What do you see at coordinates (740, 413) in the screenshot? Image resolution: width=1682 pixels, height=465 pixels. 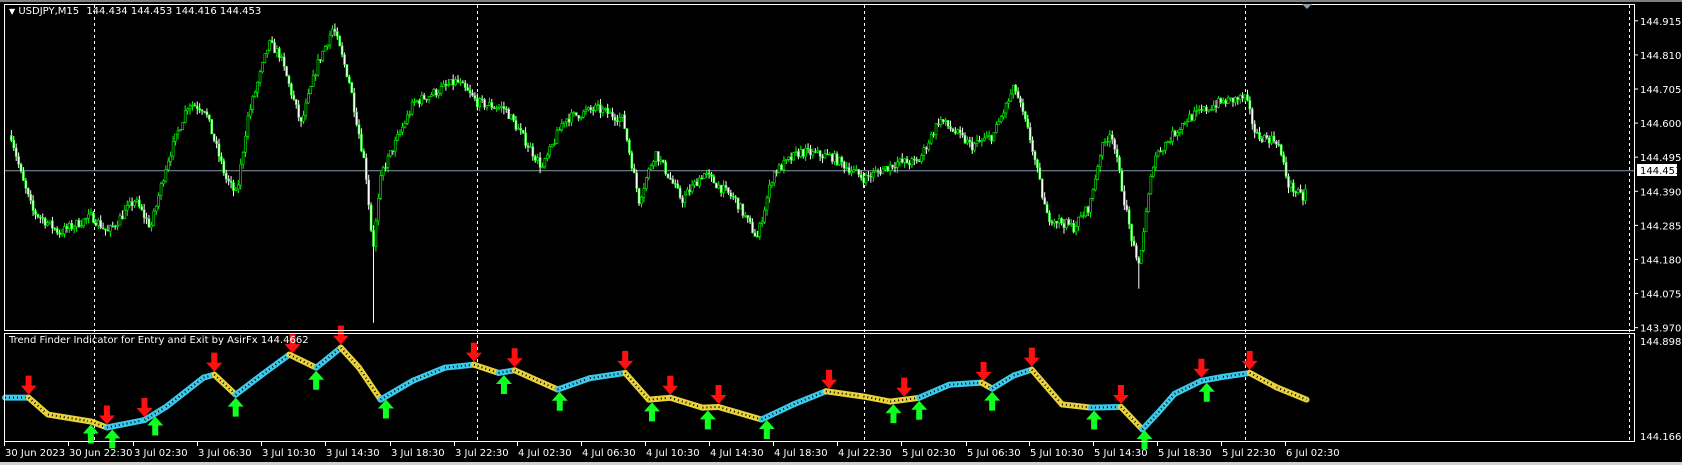 I see `indicator-segment-down` at bounding box center [740, 413].